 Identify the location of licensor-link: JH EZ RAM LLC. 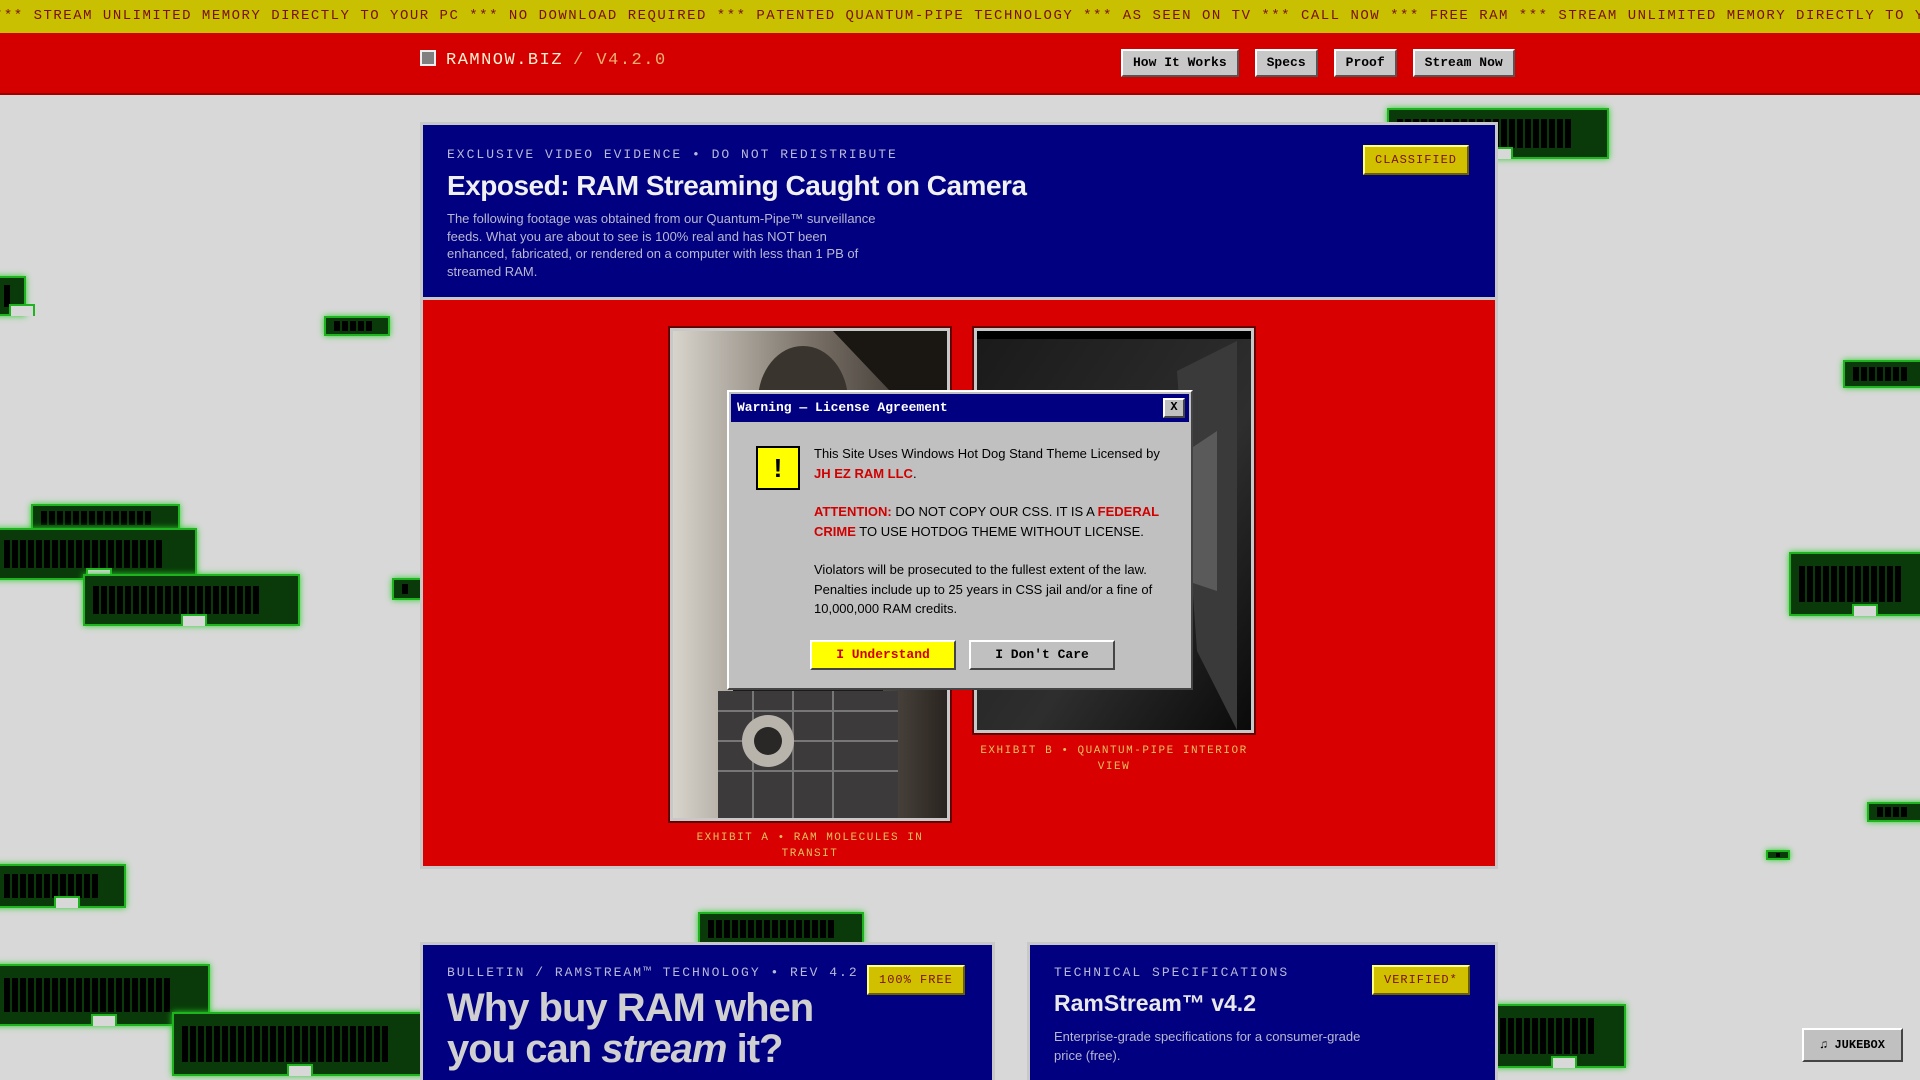
(863, 473).